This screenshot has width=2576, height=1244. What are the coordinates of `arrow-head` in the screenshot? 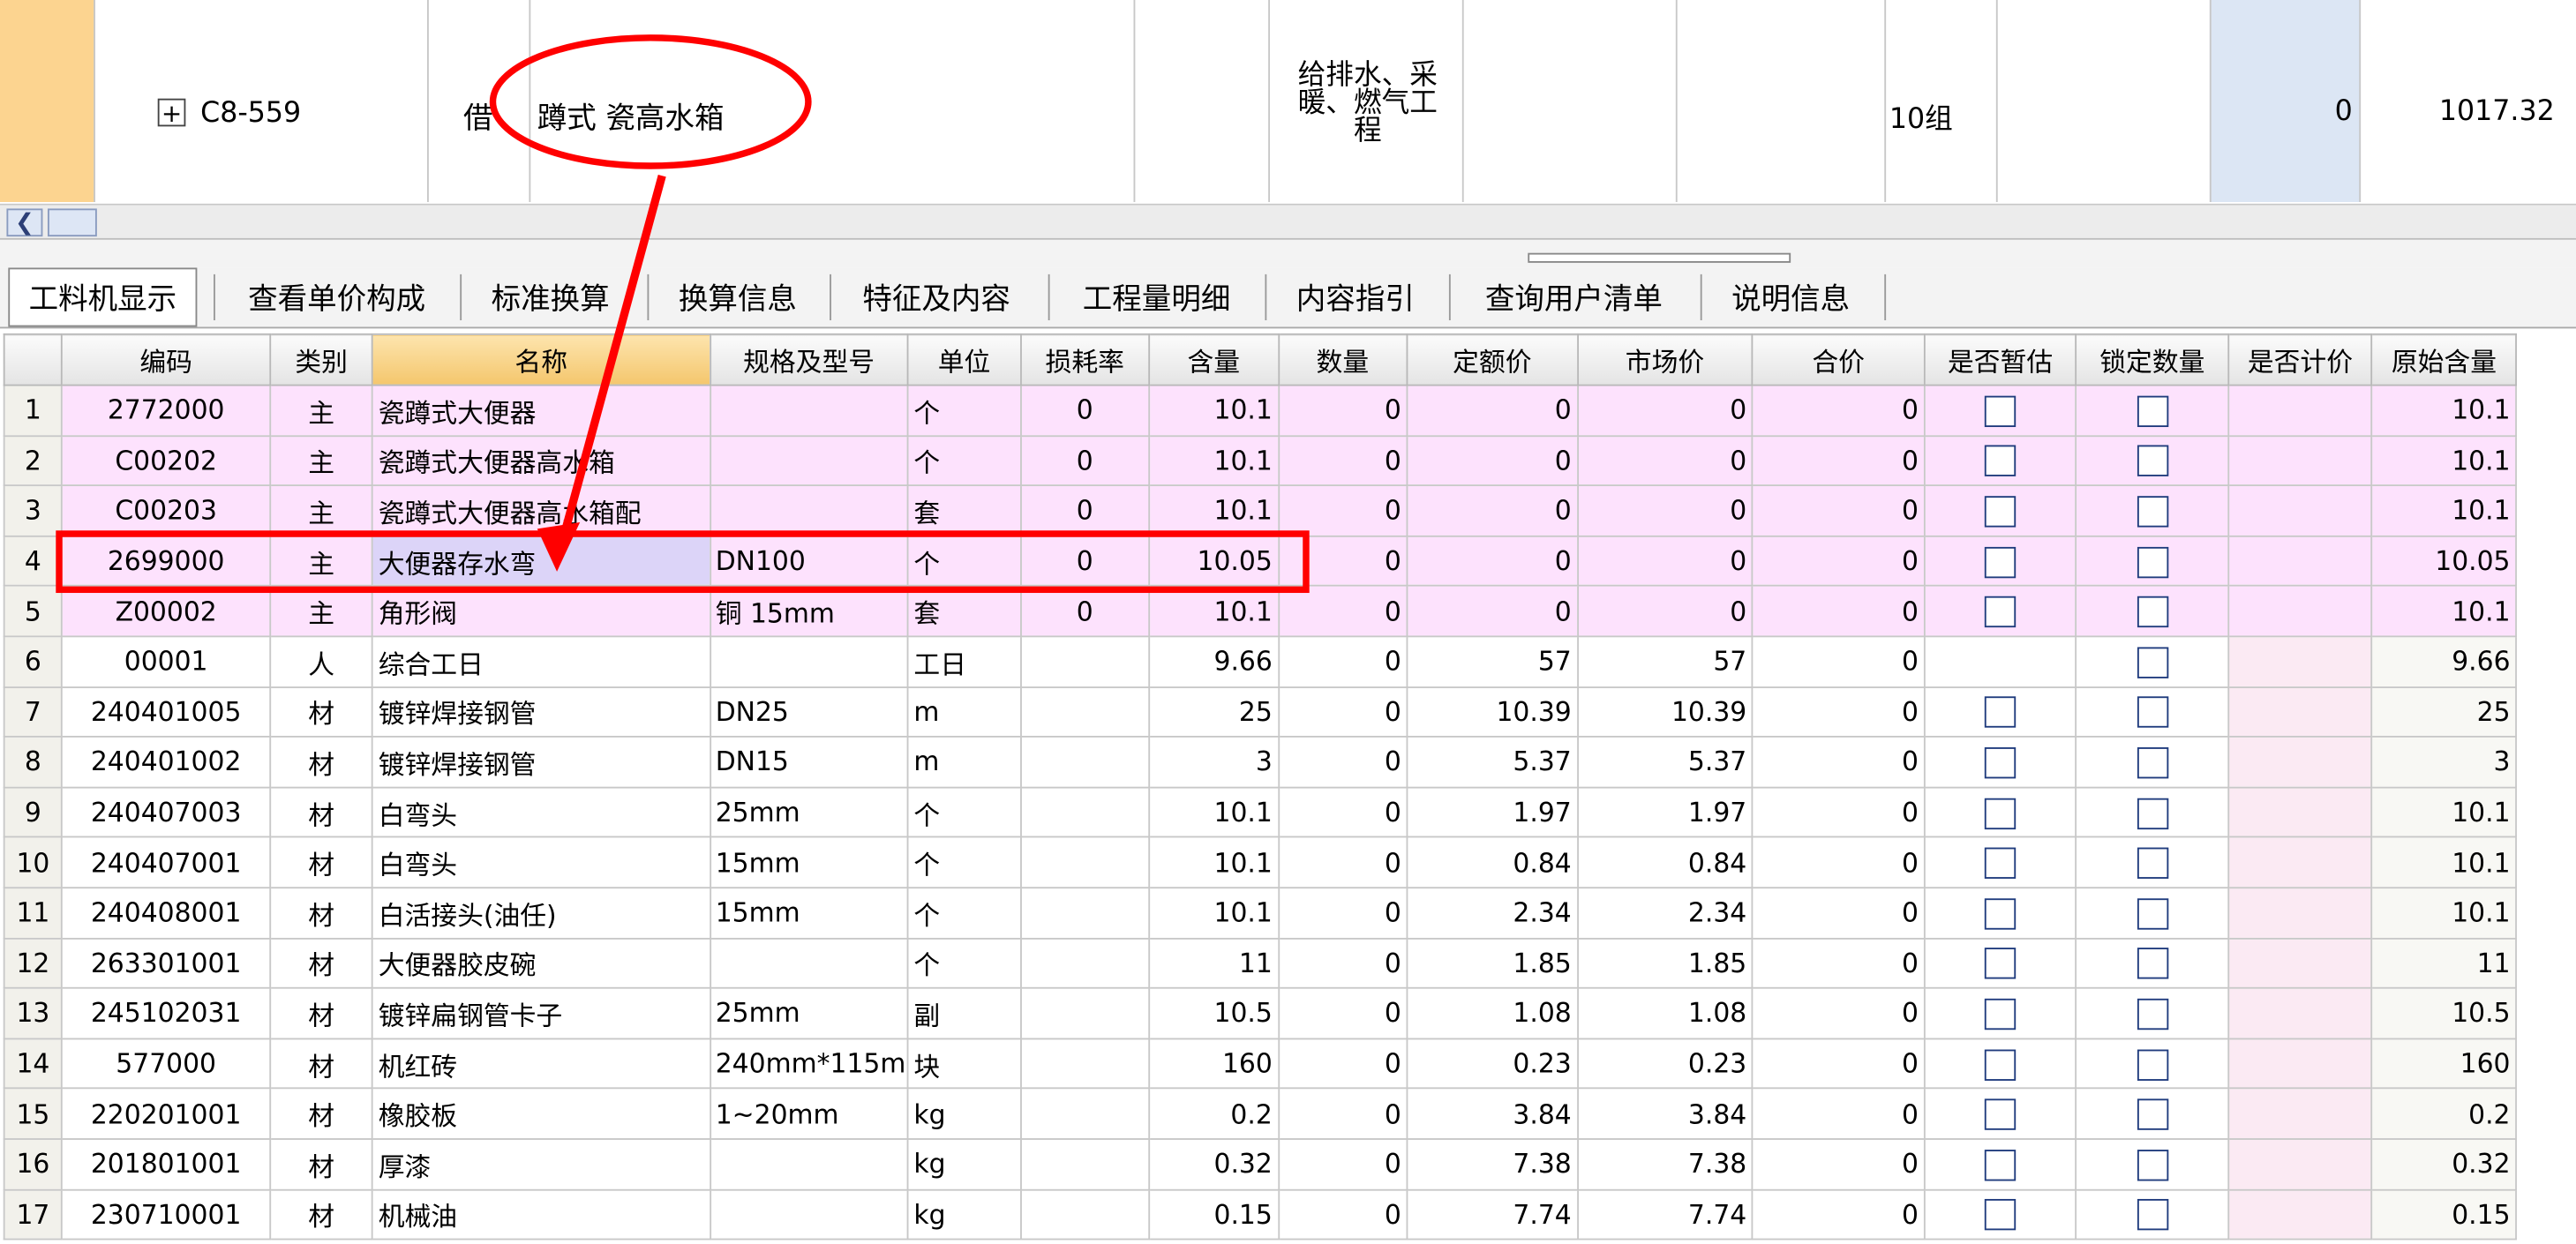 It's located at (559, 547).